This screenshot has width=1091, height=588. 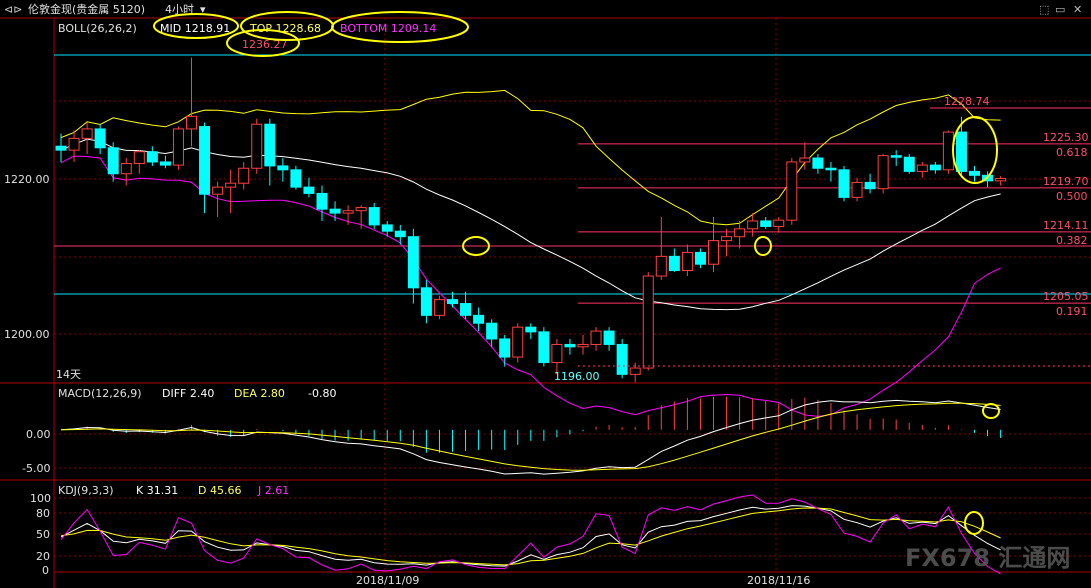 What do you see at coordinates (1060, 9) in the screenshot?
I see `window-icon: ▭` at bounding box center [1060, 9].